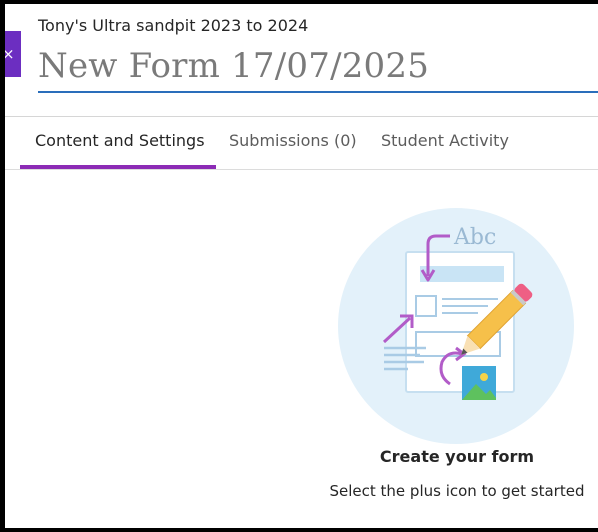 The width and height of the screenshot is (598, 532). I want to click on close-panel-button: ×, so click(13, 54).